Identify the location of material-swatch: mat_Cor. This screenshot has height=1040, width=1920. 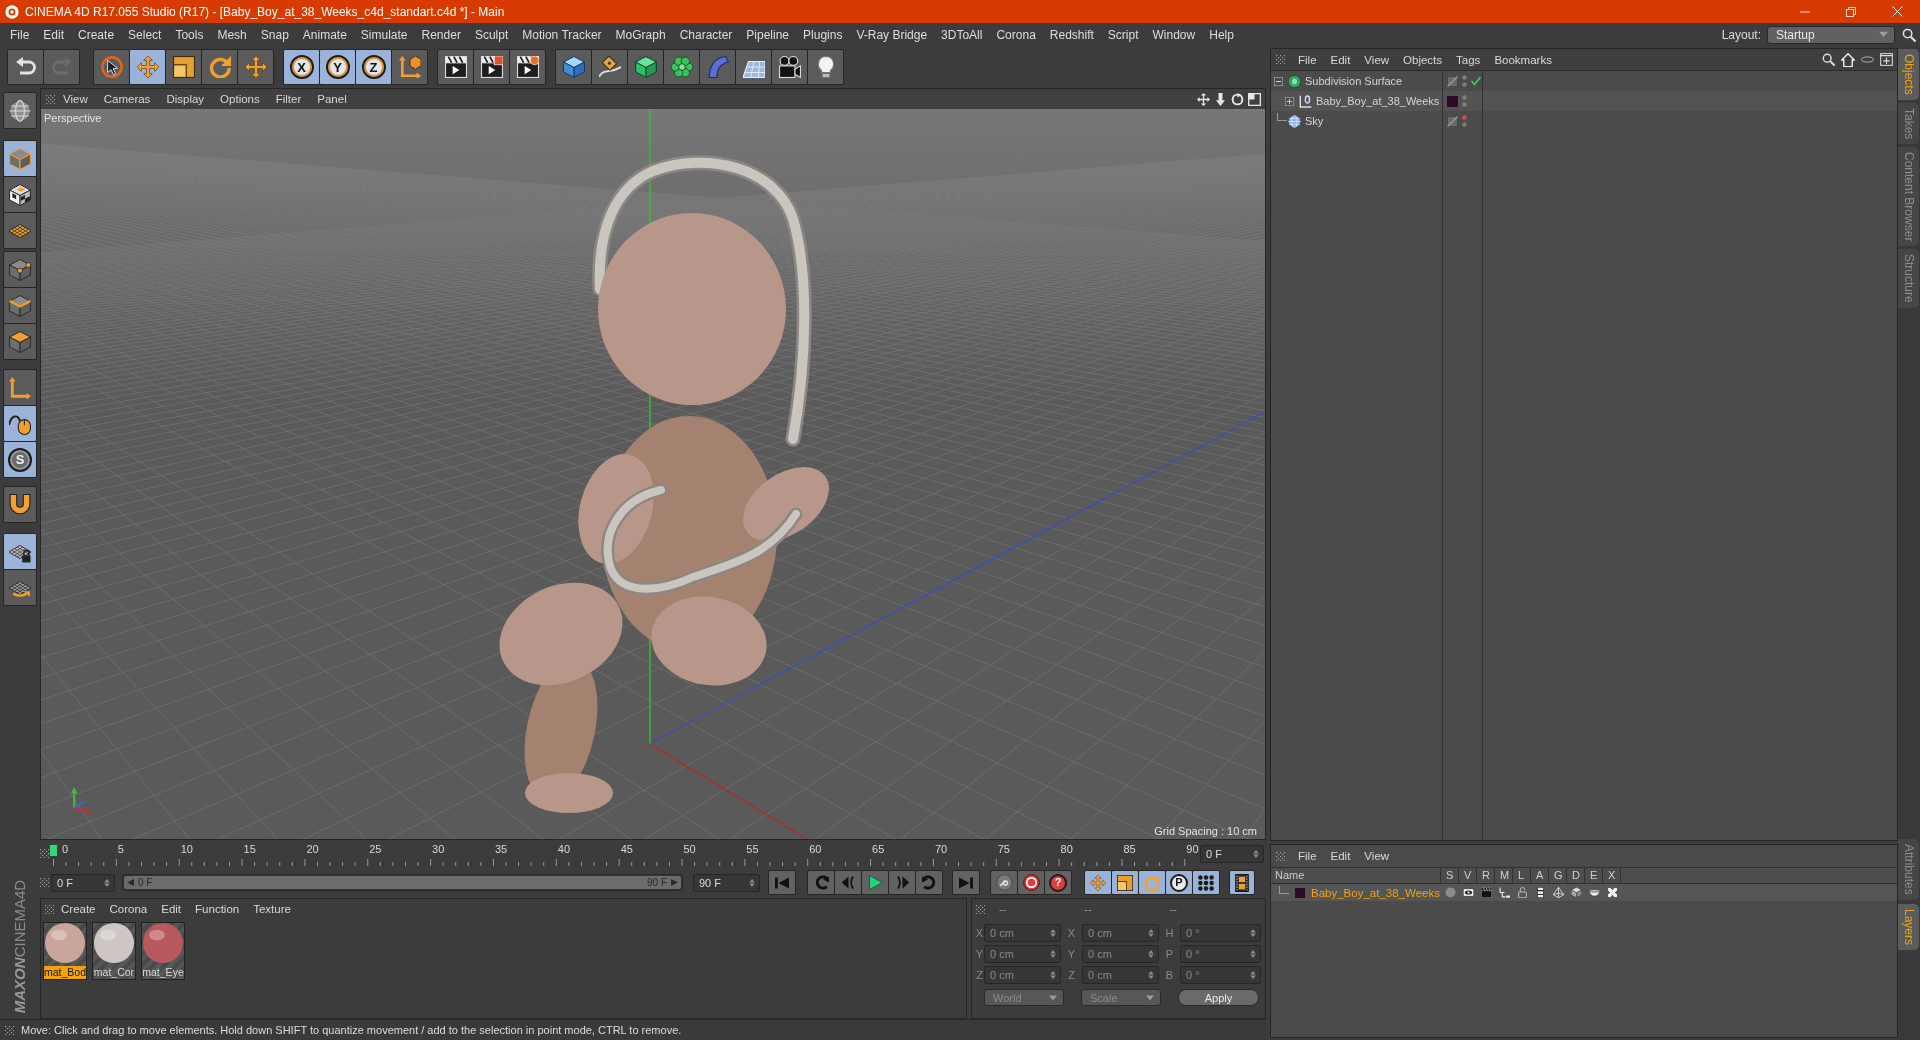
(114, 951).